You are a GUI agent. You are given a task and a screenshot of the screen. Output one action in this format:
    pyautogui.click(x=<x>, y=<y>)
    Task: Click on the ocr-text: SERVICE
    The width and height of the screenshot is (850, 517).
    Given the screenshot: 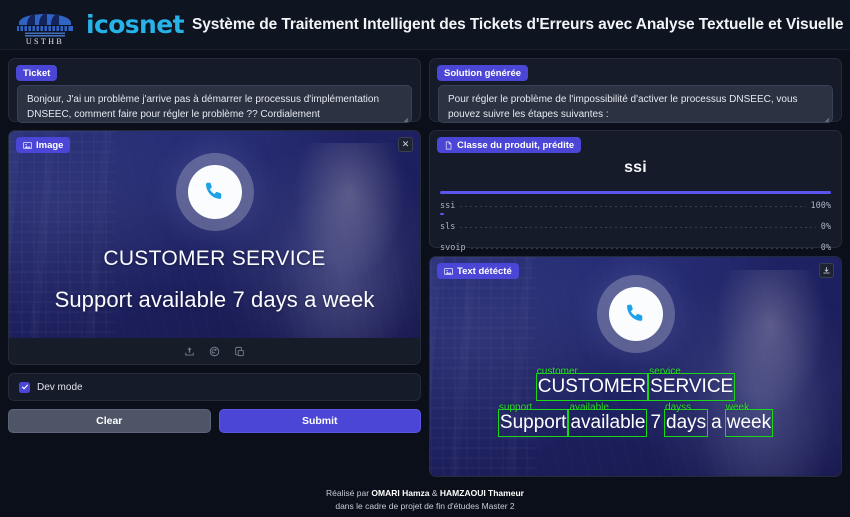 What is the action you would take?
    pyautogui.click(x=692, y=387)
    